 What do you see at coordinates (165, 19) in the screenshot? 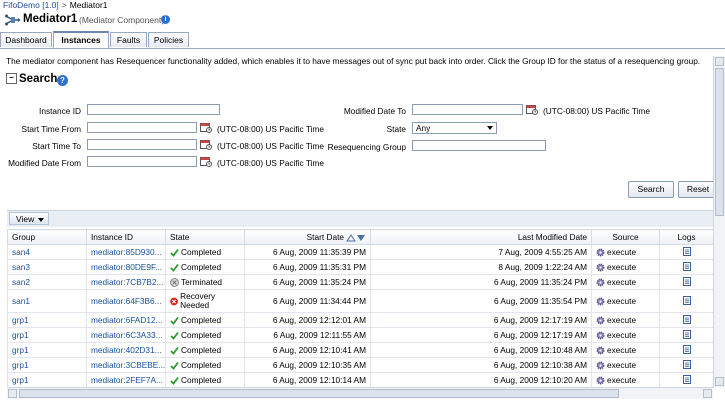
I see `info-icon: i` at bounding box center [165, 19].